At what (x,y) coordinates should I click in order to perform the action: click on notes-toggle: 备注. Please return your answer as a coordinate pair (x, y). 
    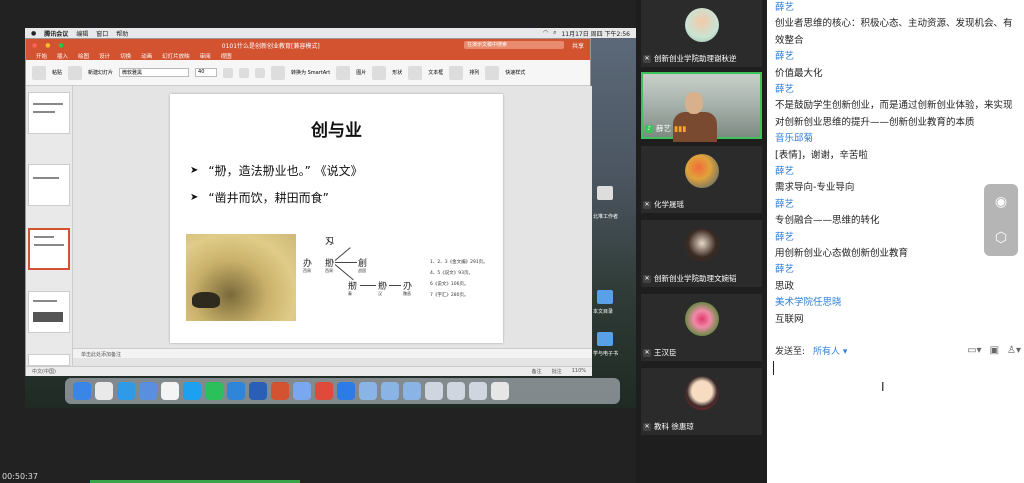
    Looking at the image, I should click on (537, 371).